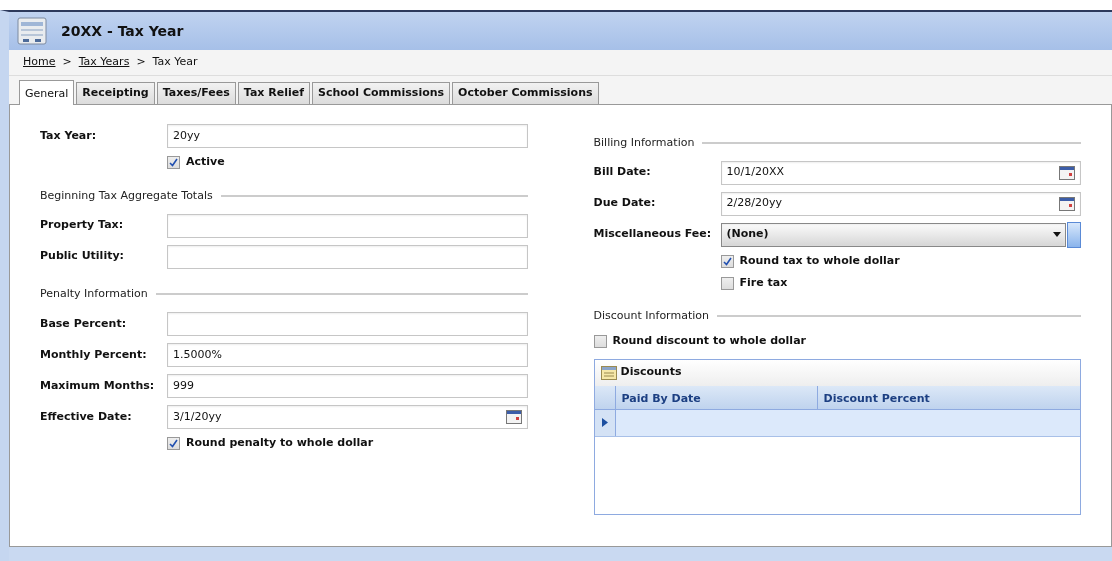 This screenshot has width=1112, height=561. I want to click on section-heading: Penalty Information, so click(94, 294).